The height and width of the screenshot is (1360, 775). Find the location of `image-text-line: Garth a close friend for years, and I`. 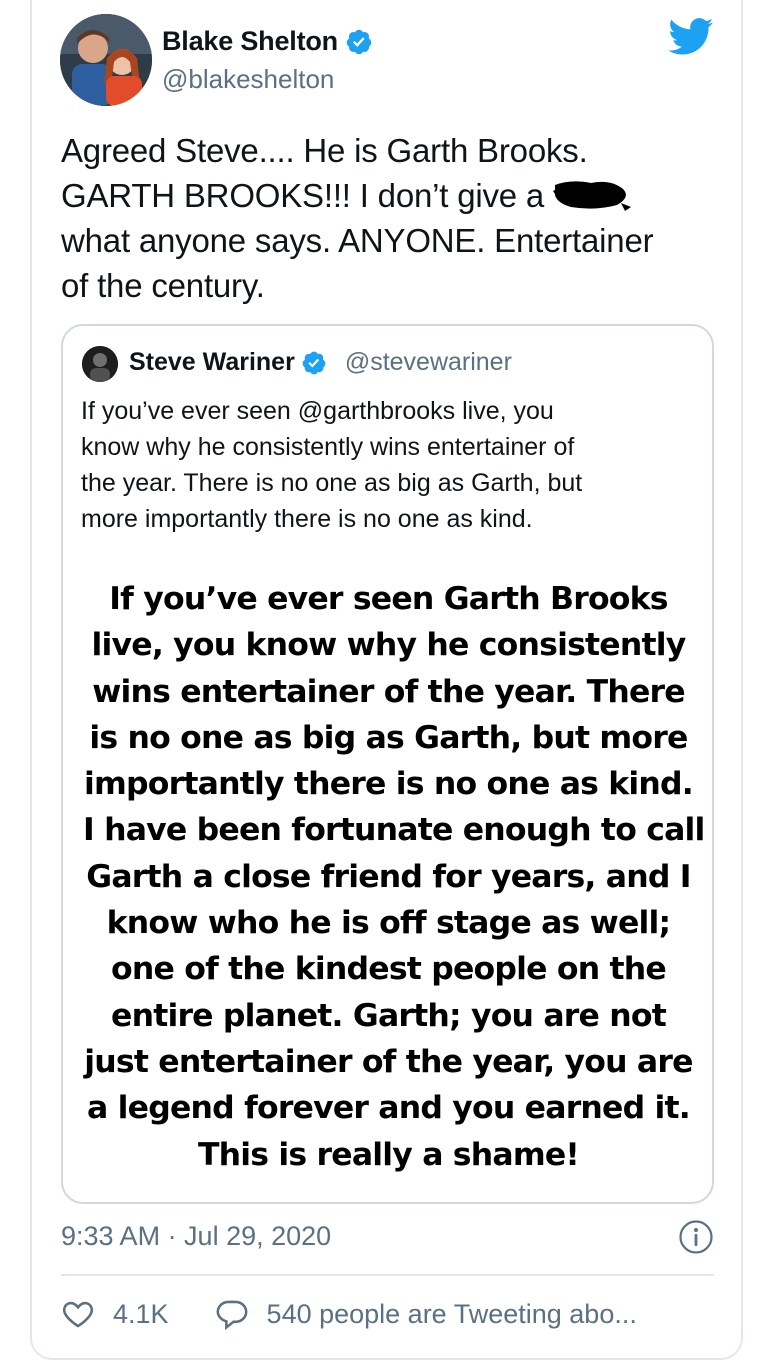

image-text-line: Garth a close friend for years, and I is located at coordinates (388, 876).